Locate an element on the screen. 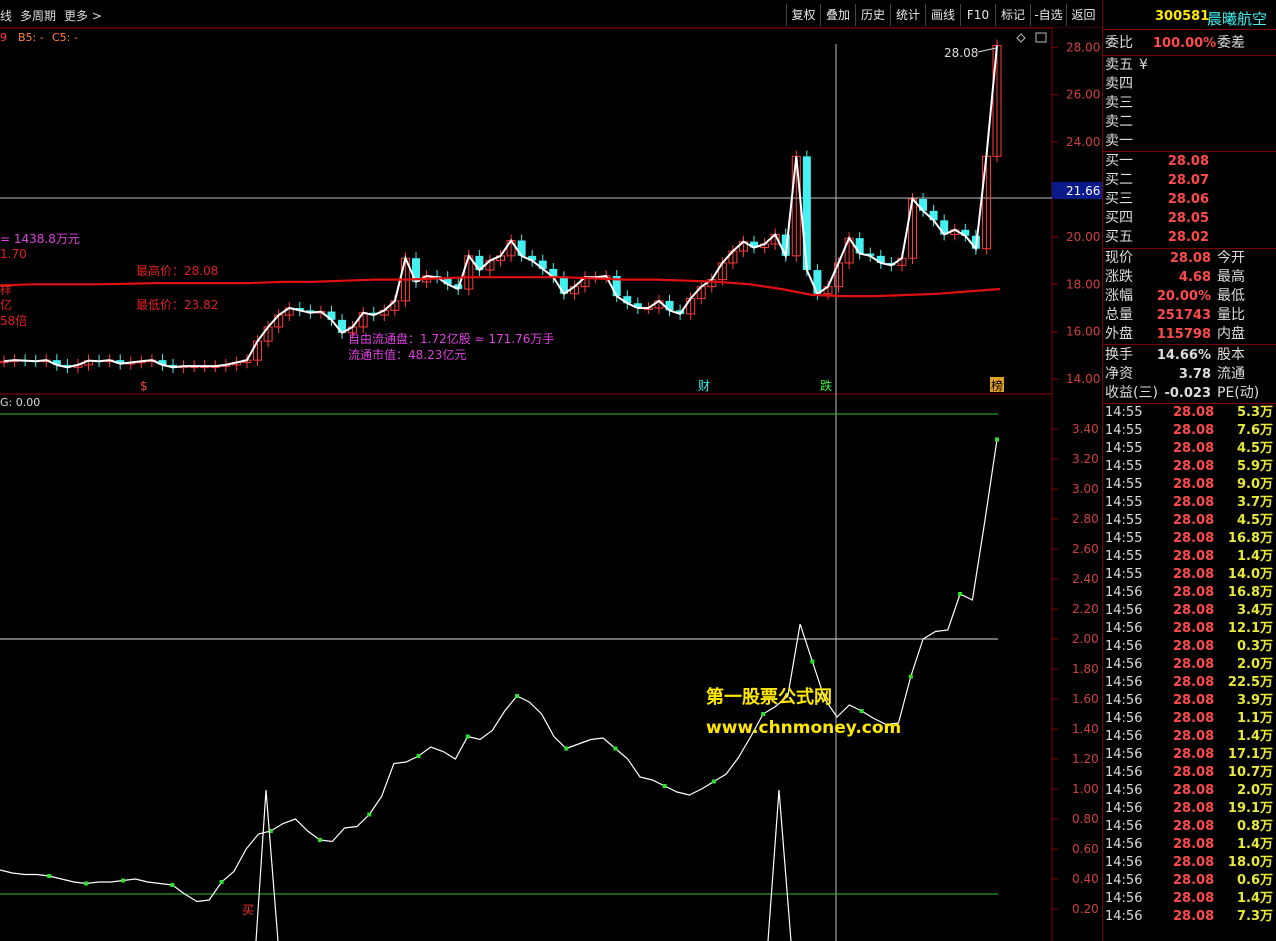 The height and width of the screenshot is (941, 1276). tick-row: 14:56 28.08 2.0万 is located at coordinates (1189, 664).